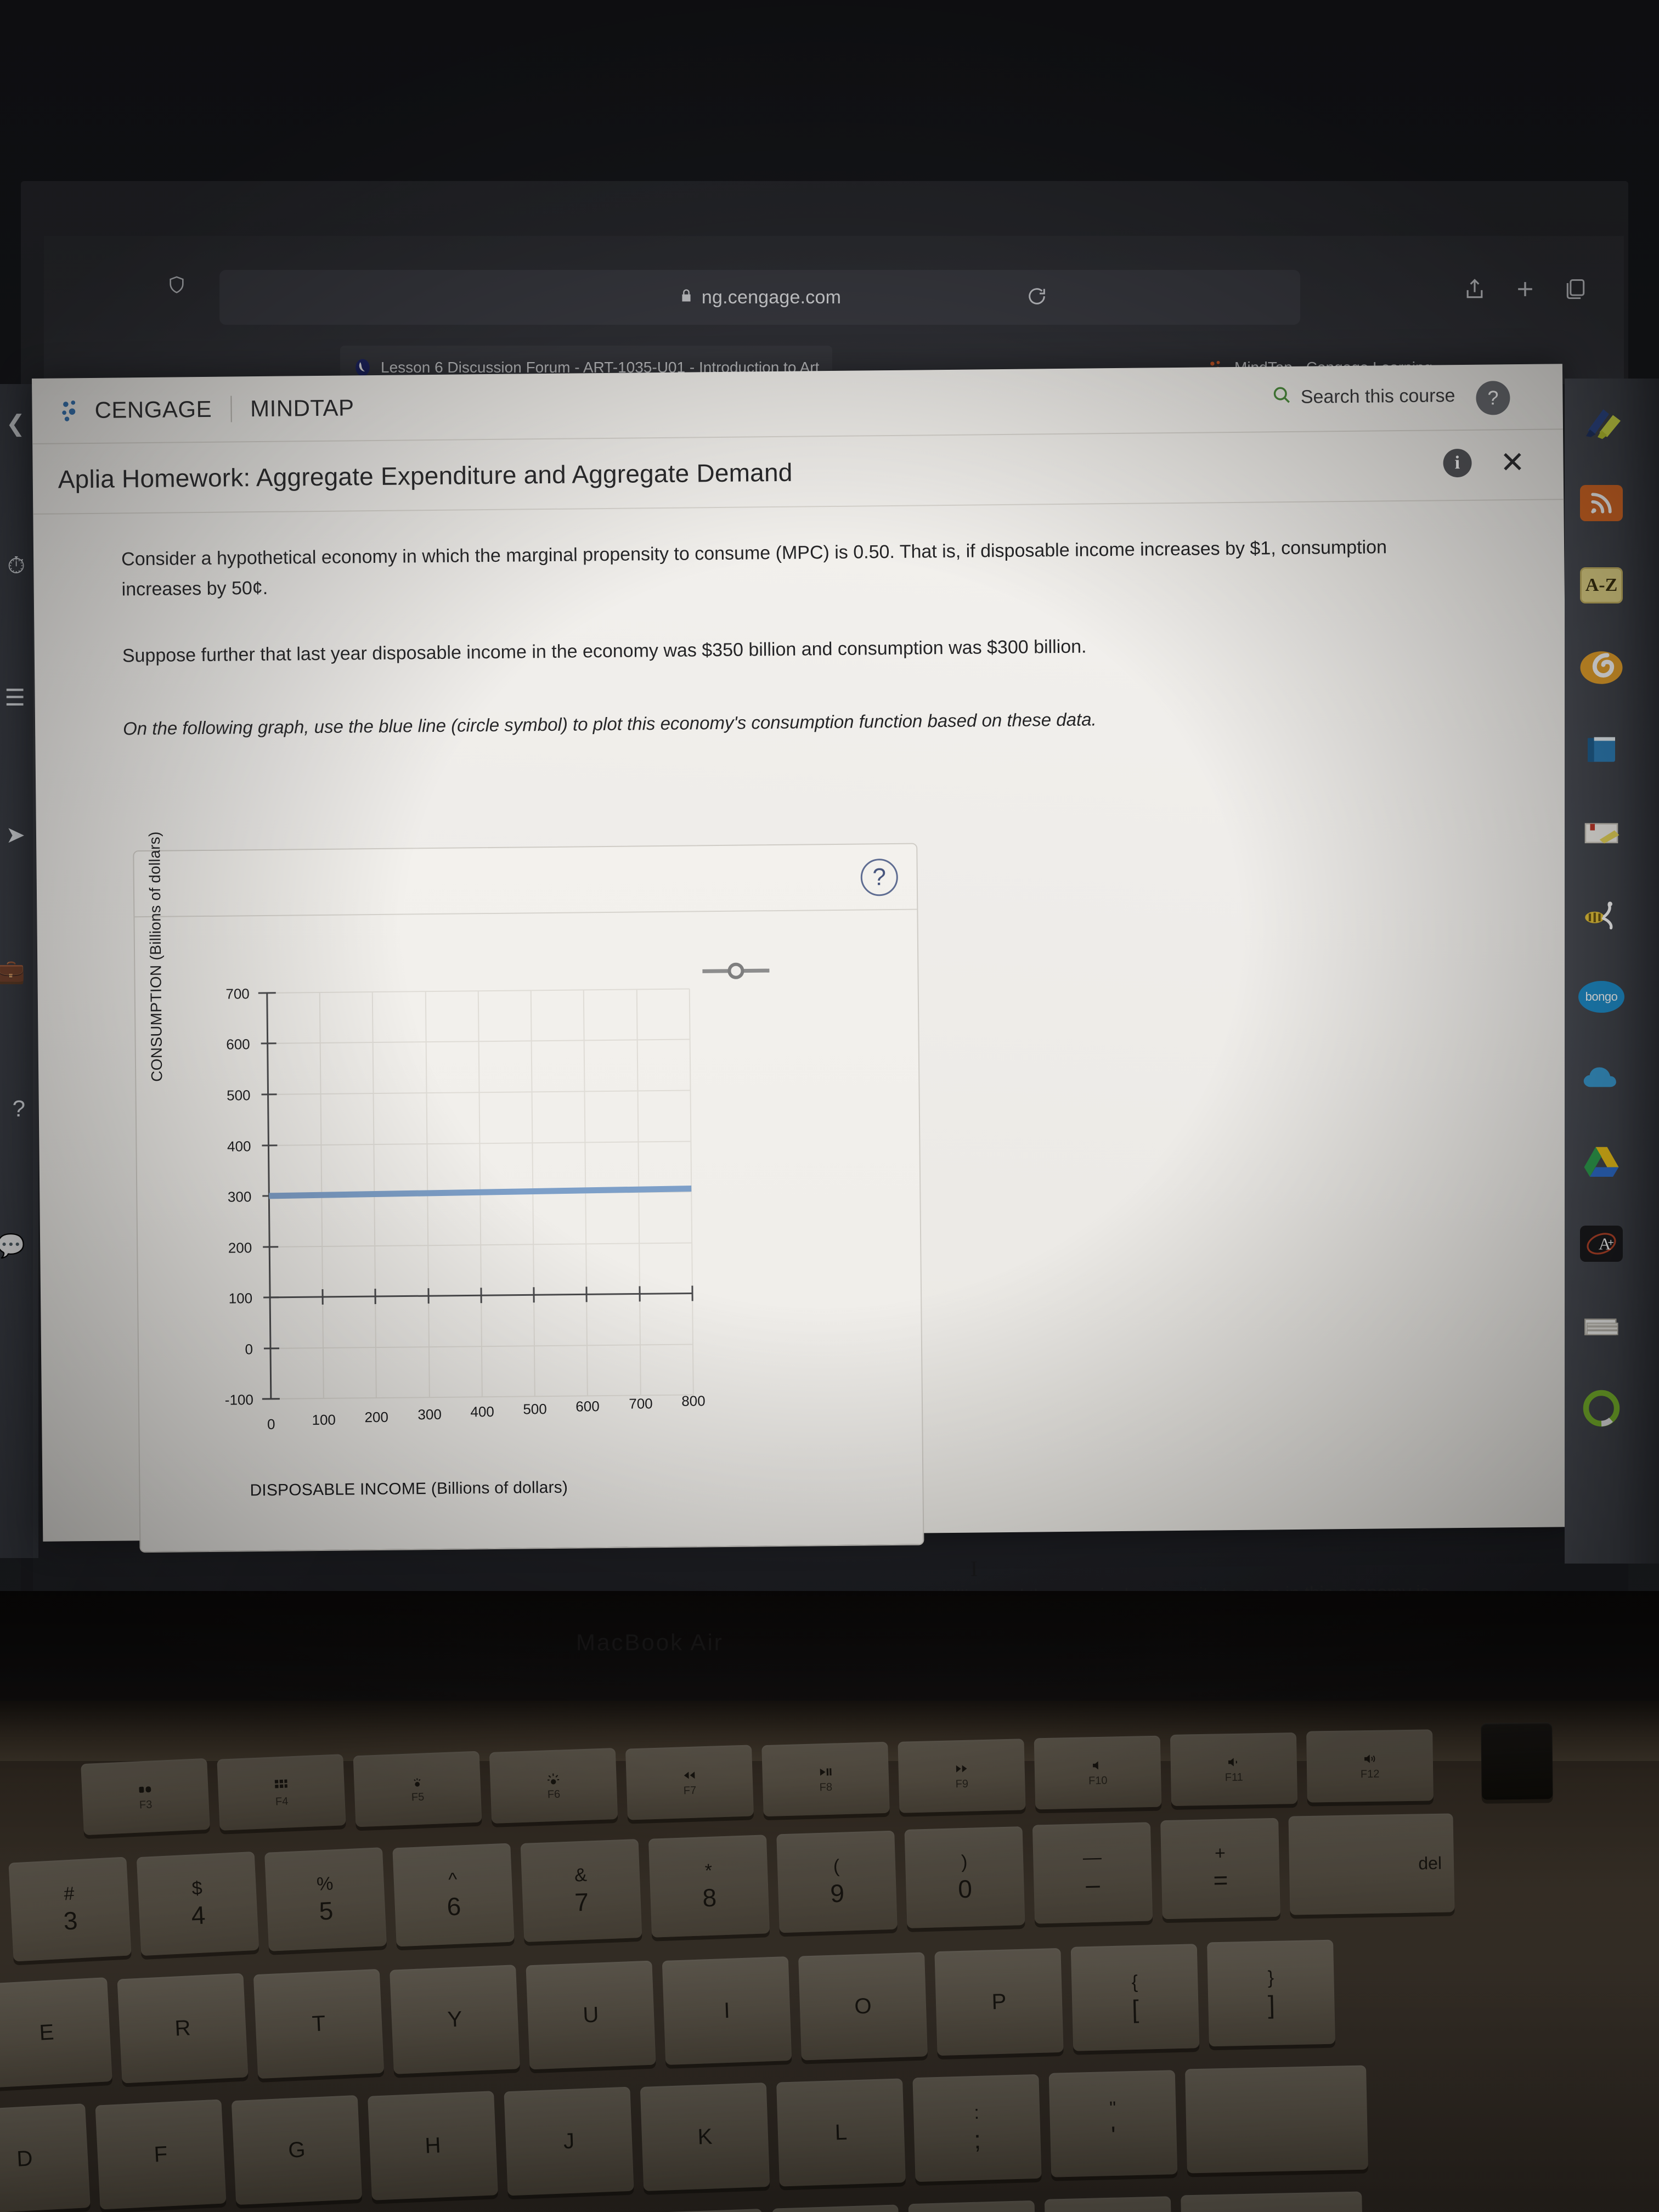 The height and width of the screenshot is (2212, 1659). What do you see at coordinates (1602, 914) in the screenshot?
I see `rail-item-bee` at bounding box center [1602, 914].